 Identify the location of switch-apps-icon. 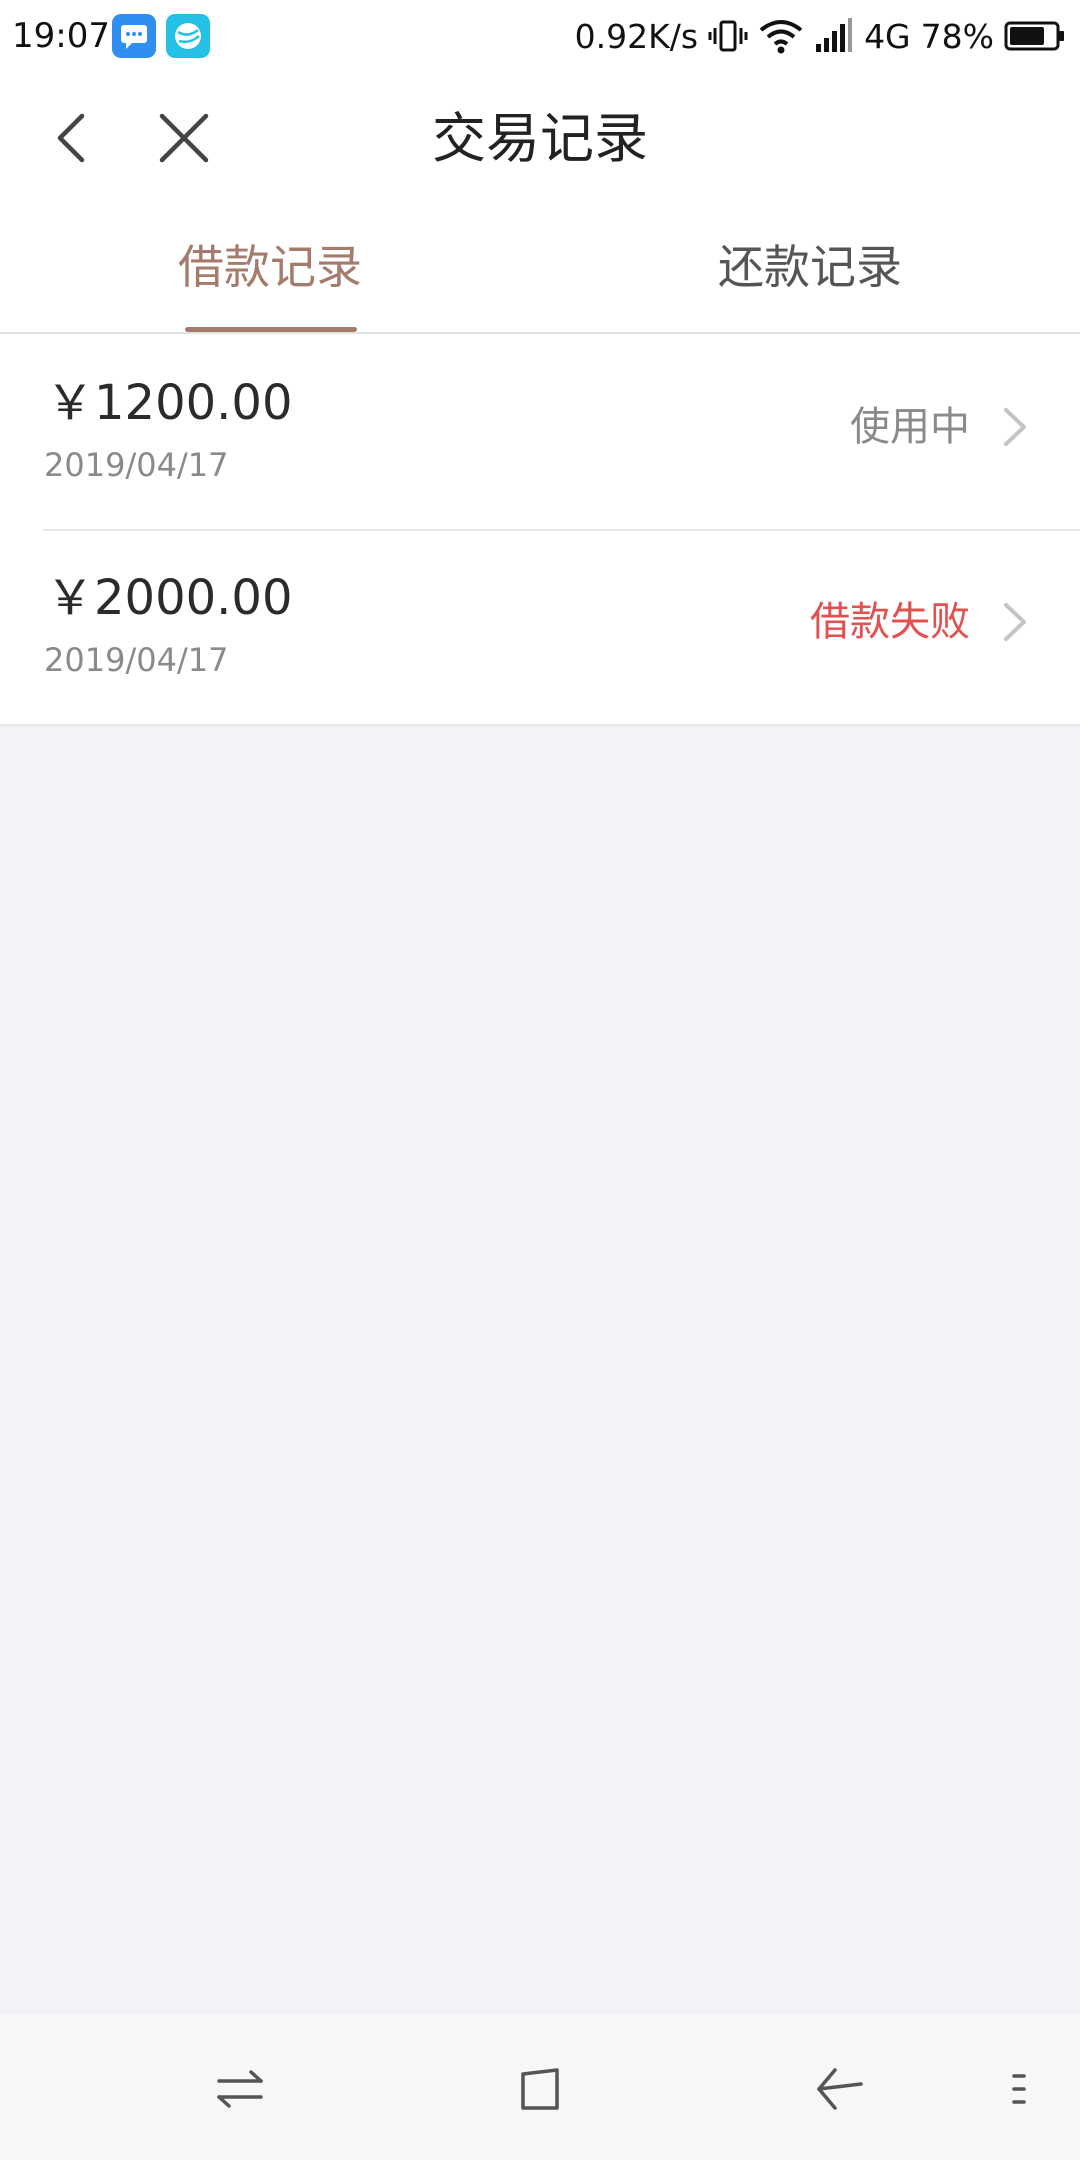
(240, 2089).